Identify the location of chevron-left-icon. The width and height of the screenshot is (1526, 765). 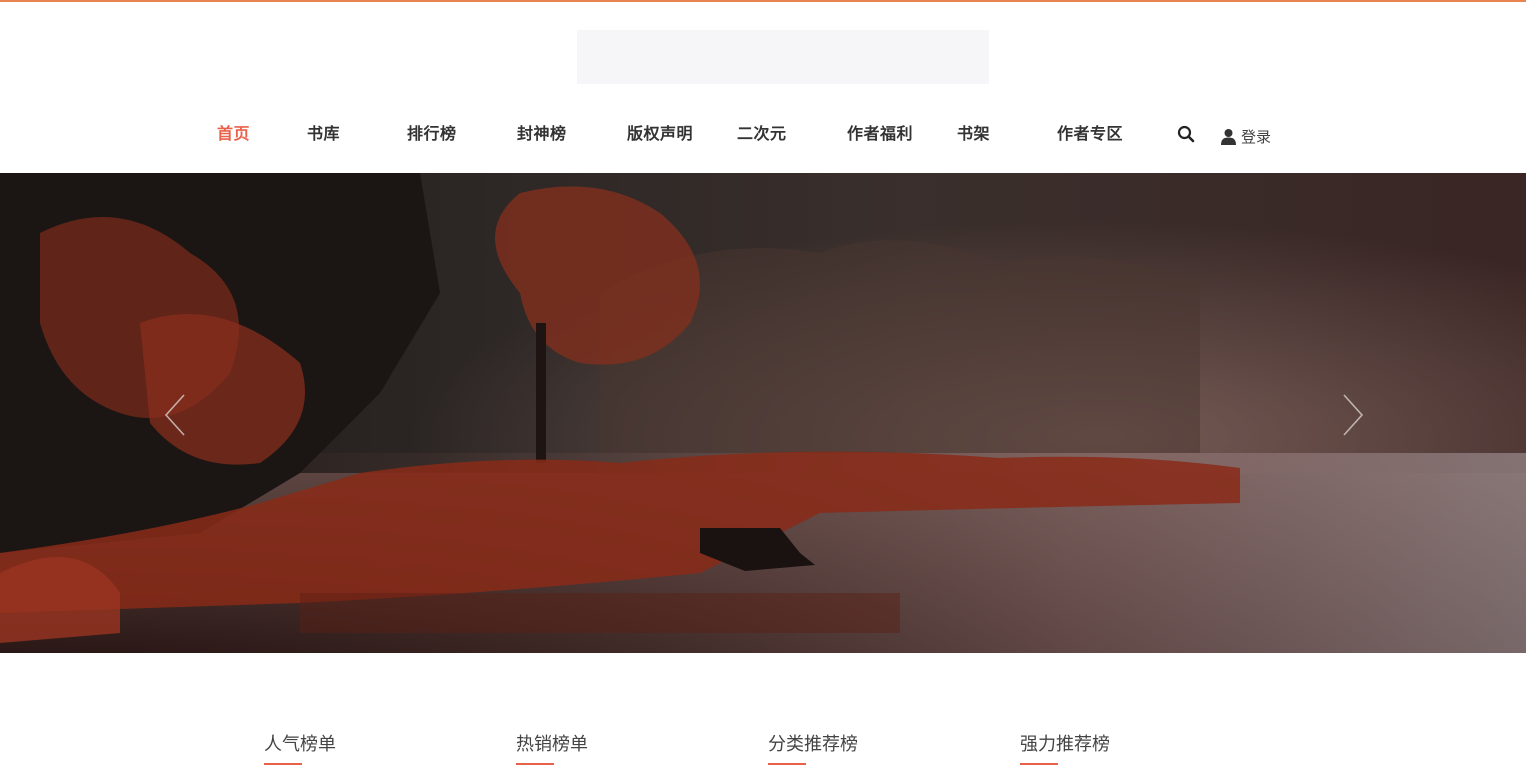
(174, 415).